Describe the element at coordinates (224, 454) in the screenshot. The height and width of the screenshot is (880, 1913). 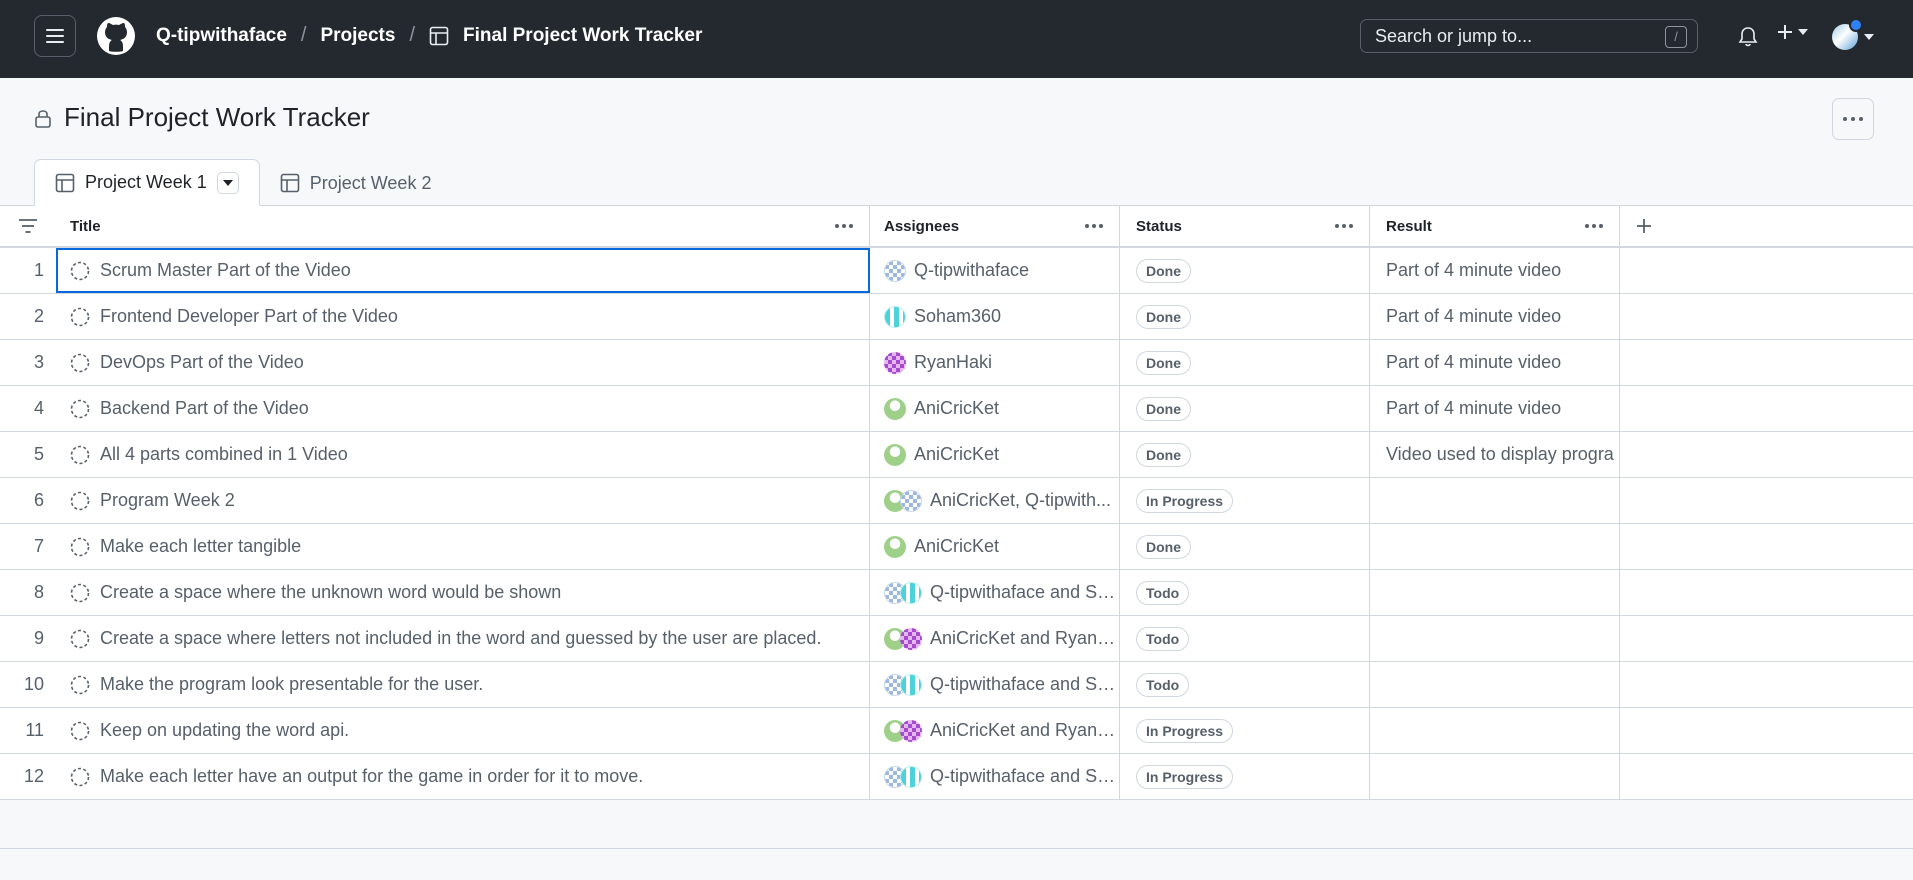
I see `item-title: All 4 parts combined in 1 Video` at that location.